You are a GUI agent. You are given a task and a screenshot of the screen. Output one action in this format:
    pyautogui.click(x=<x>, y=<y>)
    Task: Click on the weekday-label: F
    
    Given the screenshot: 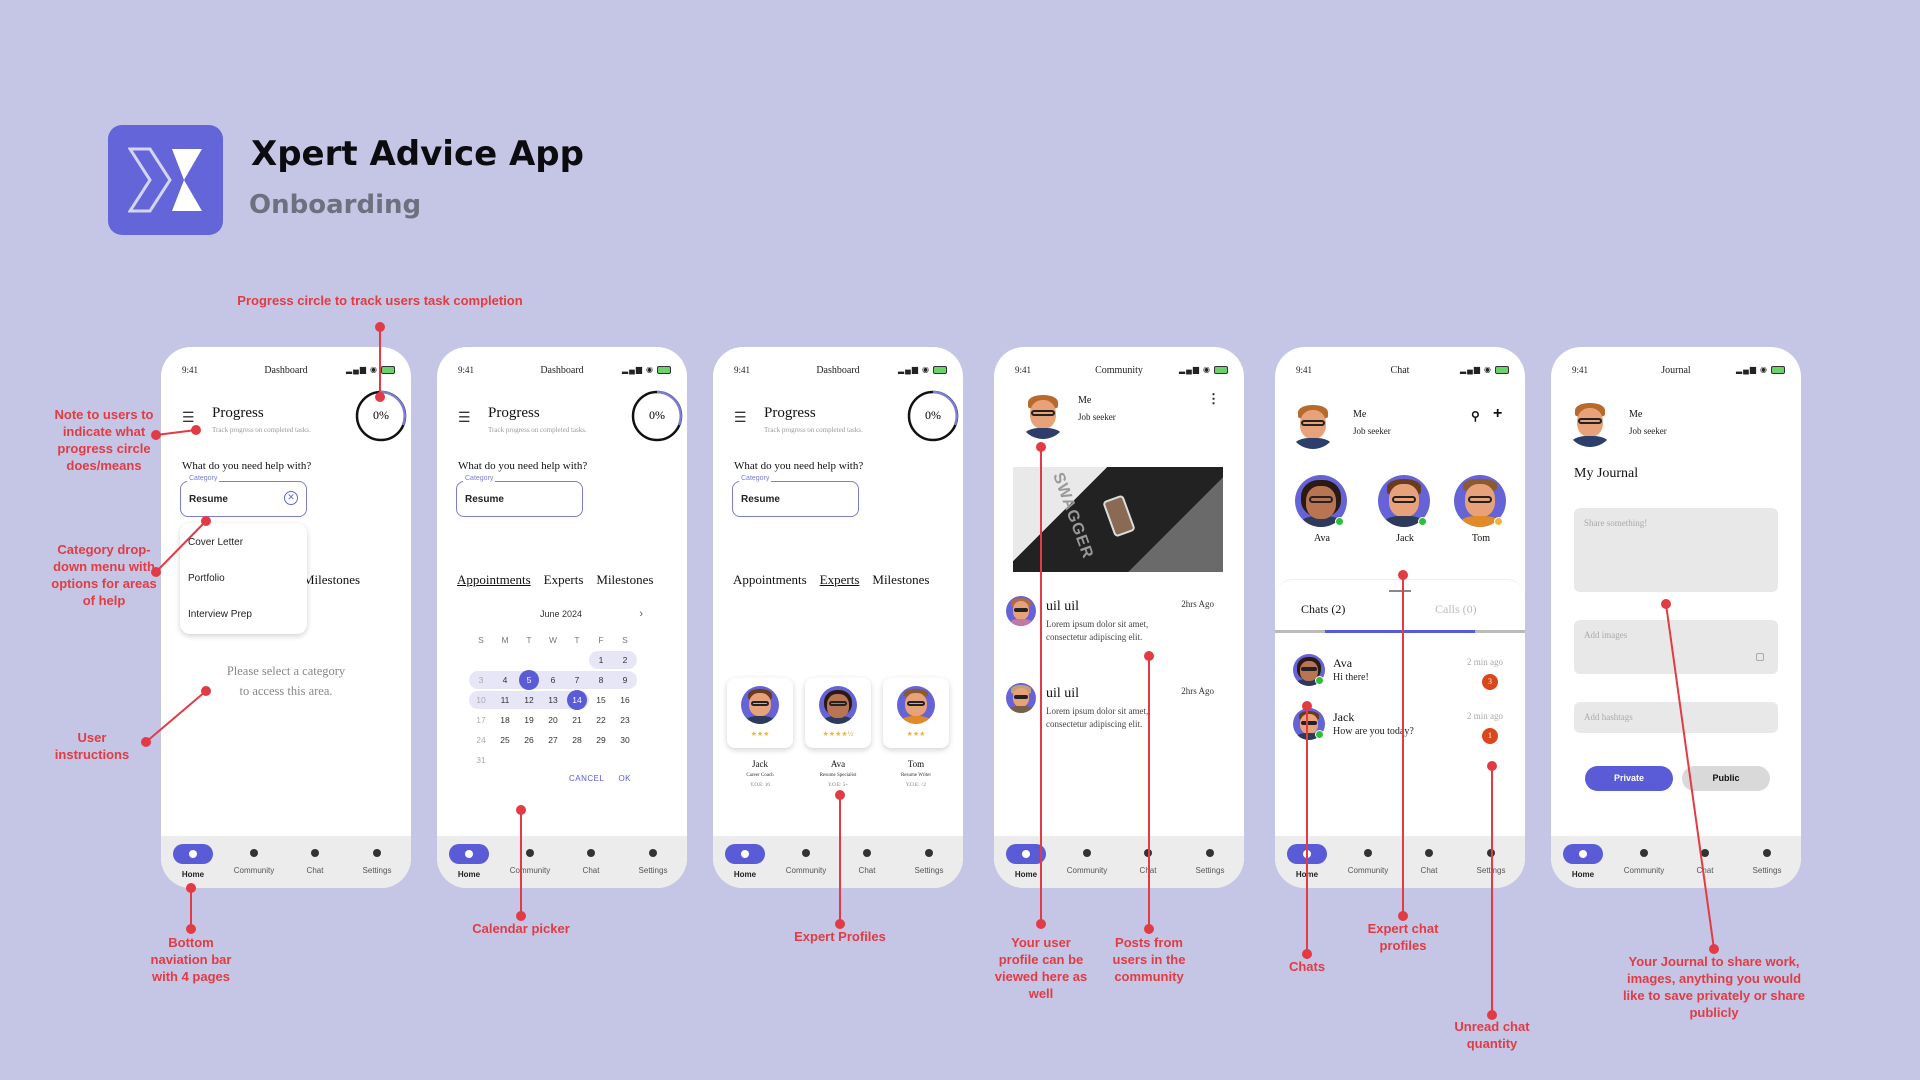 What is the action you would take?
    pyautogui.click(x=601, y=640)
    